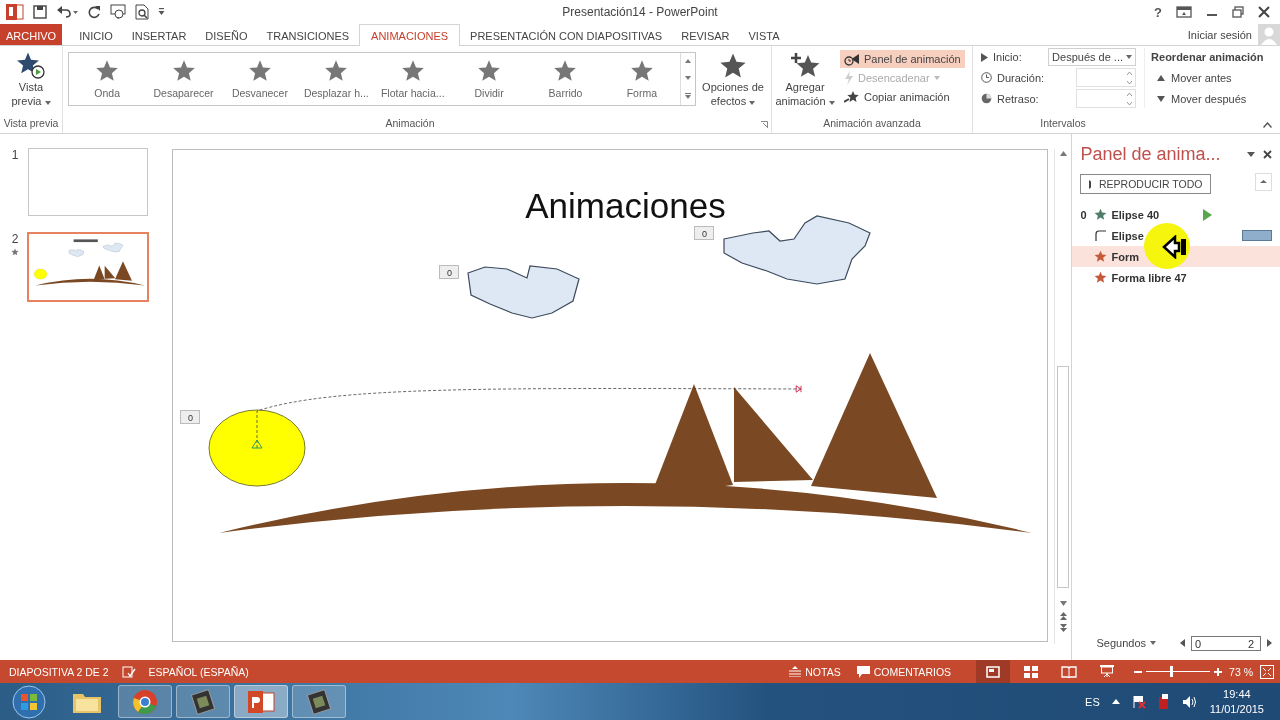 The height and width of the screenshot is (720, 1280). Describe the element at coordinates (902, 97) in the screenshot. I see `ribbon-button: Copiar animación` at that location.